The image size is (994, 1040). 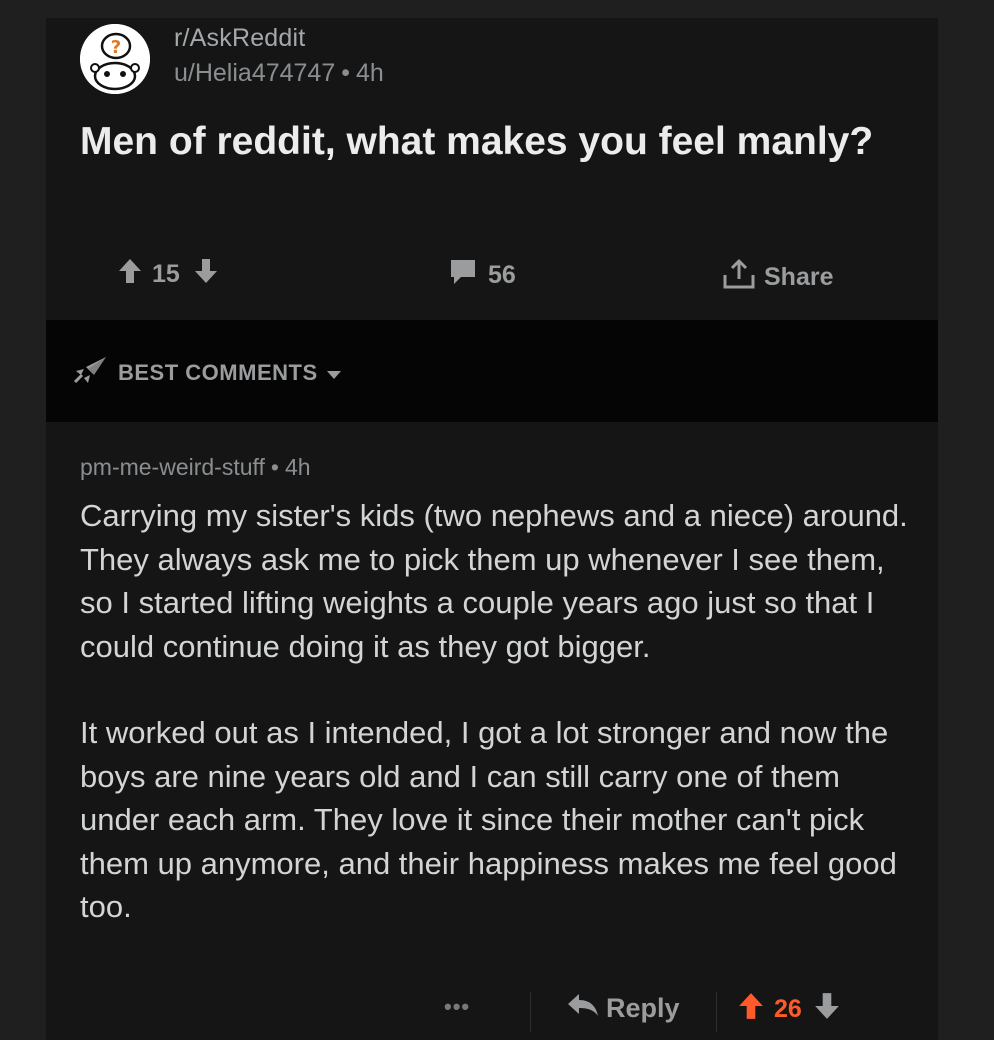 I want to click on comment-score: 26, so click(x=788, y=1009).